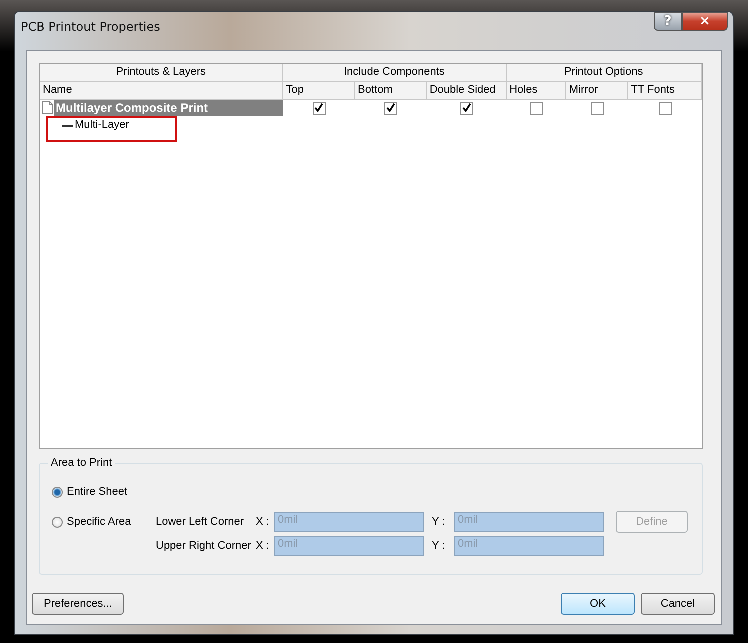 Image resolution: width=748 pixels, height=643 pixels. Describe the element at coordinates (82, 463) in the screenshot. I see `group-title: Area to Print` at that location.